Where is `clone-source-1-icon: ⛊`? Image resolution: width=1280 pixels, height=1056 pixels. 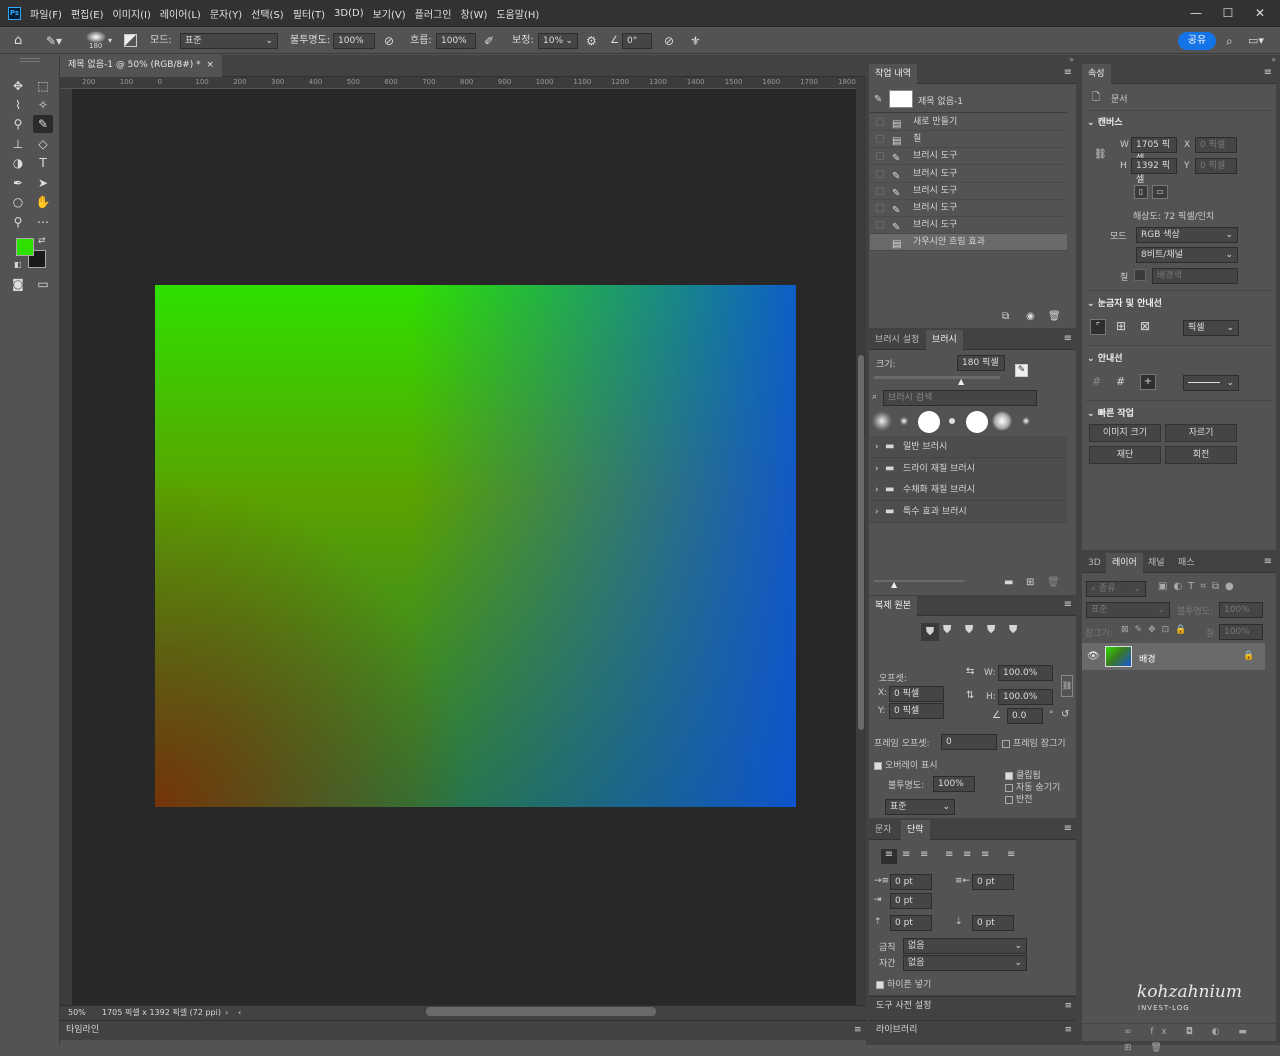 clone-source-1-icon: ⛊ is located at coordinates (930, 632).